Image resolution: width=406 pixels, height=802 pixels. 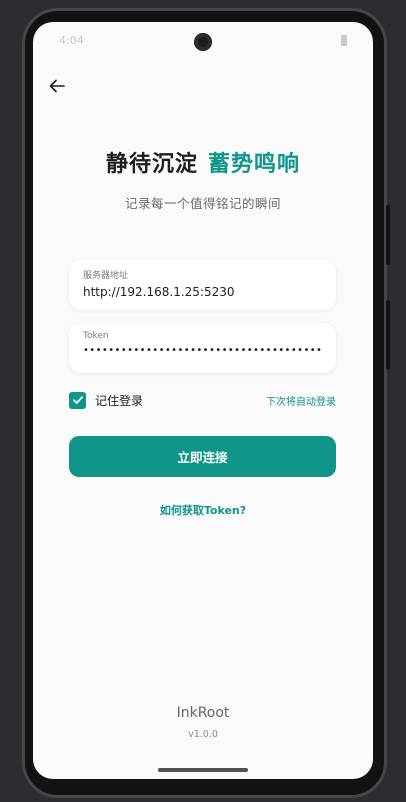 I want to click on power-button, so click(x=388, y=335).